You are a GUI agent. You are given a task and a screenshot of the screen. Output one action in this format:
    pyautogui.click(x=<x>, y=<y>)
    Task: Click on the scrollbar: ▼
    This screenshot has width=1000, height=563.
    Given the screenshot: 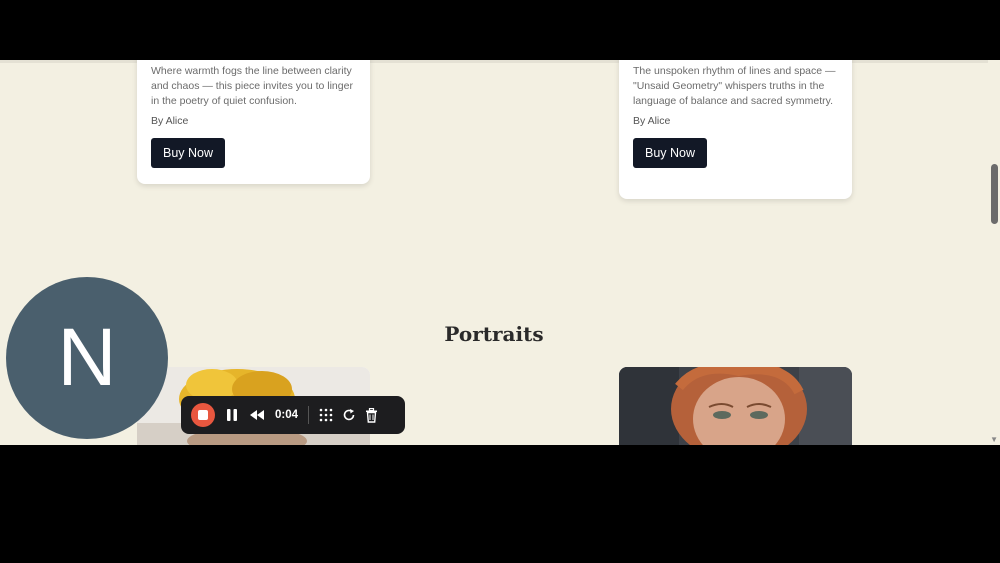 What is the action you would take?
    pyautogui.click(x=994, y=252)
    